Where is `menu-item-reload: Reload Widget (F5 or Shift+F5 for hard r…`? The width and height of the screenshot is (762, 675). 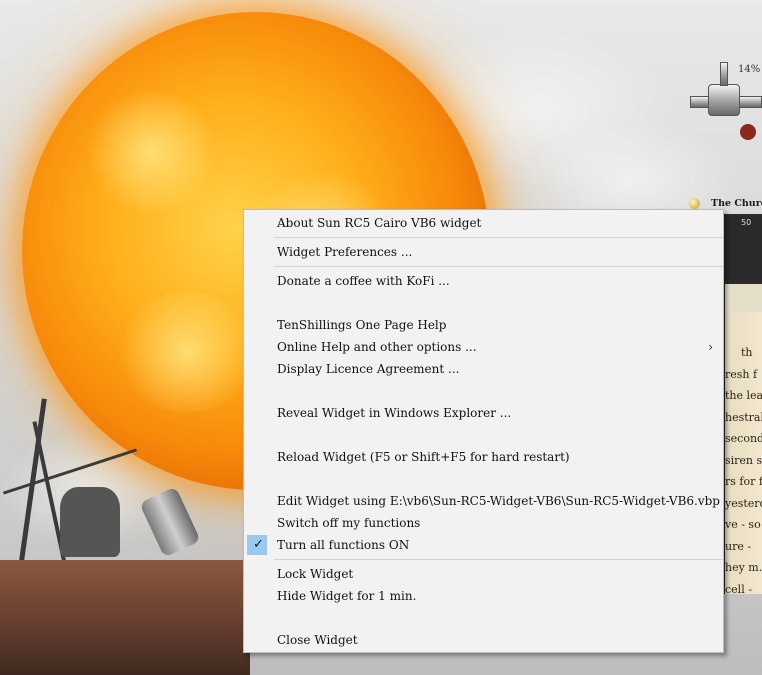
menu-item-reload: Reload Widget (F5 or Shift+F5 for hard r… is located at coordinates (483, 457).